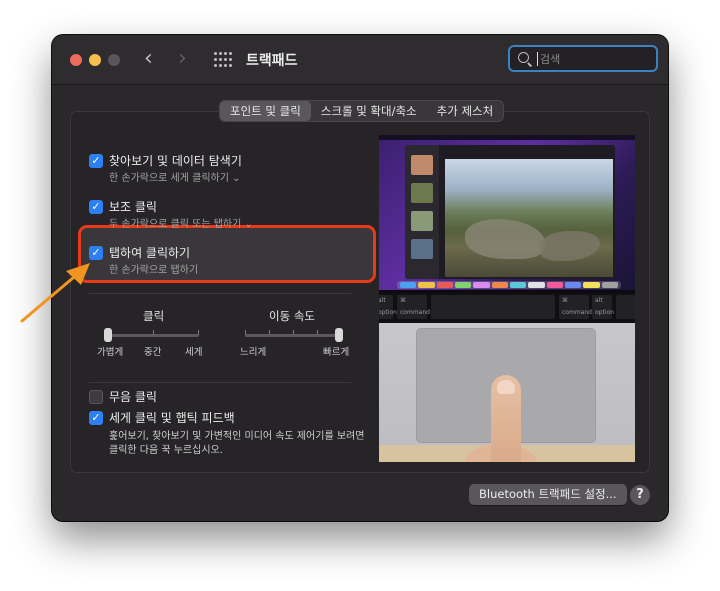 The width and height of the screenshot is (720, 591). What do you see at coordinates (51, 296) in the screenshot?
I see `arrow-shaft` at bounding box center [51, 296].